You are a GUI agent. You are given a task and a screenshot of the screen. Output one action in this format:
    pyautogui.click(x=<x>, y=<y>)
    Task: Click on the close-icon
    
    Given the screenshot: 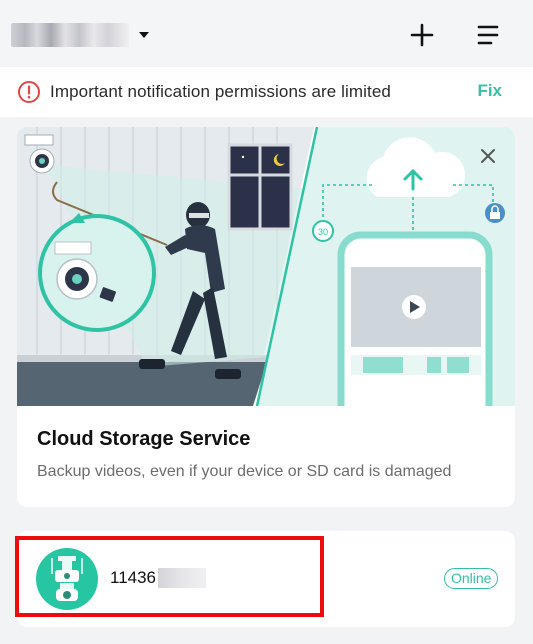 What is the action you would take?
    pyautogui.click(x=488, y=156)
    